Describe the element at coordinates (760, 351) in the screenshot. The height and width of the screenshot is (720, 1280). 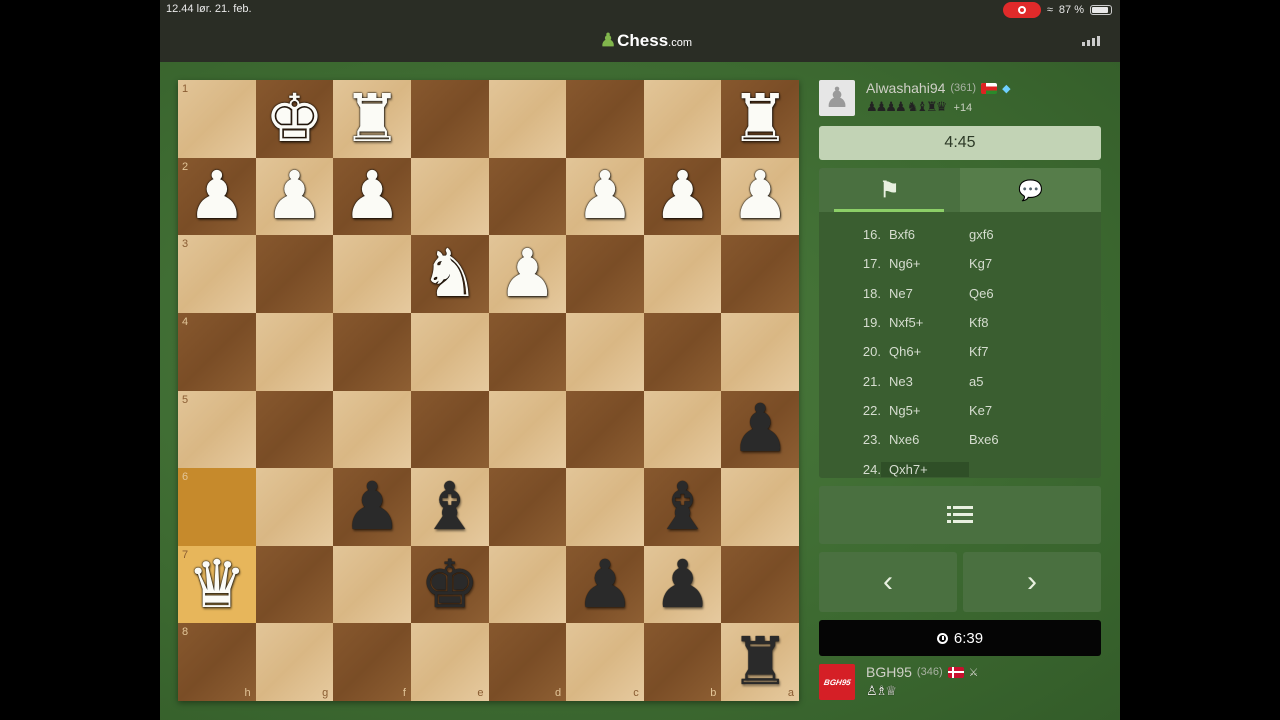
I see `square-a4` at that location.